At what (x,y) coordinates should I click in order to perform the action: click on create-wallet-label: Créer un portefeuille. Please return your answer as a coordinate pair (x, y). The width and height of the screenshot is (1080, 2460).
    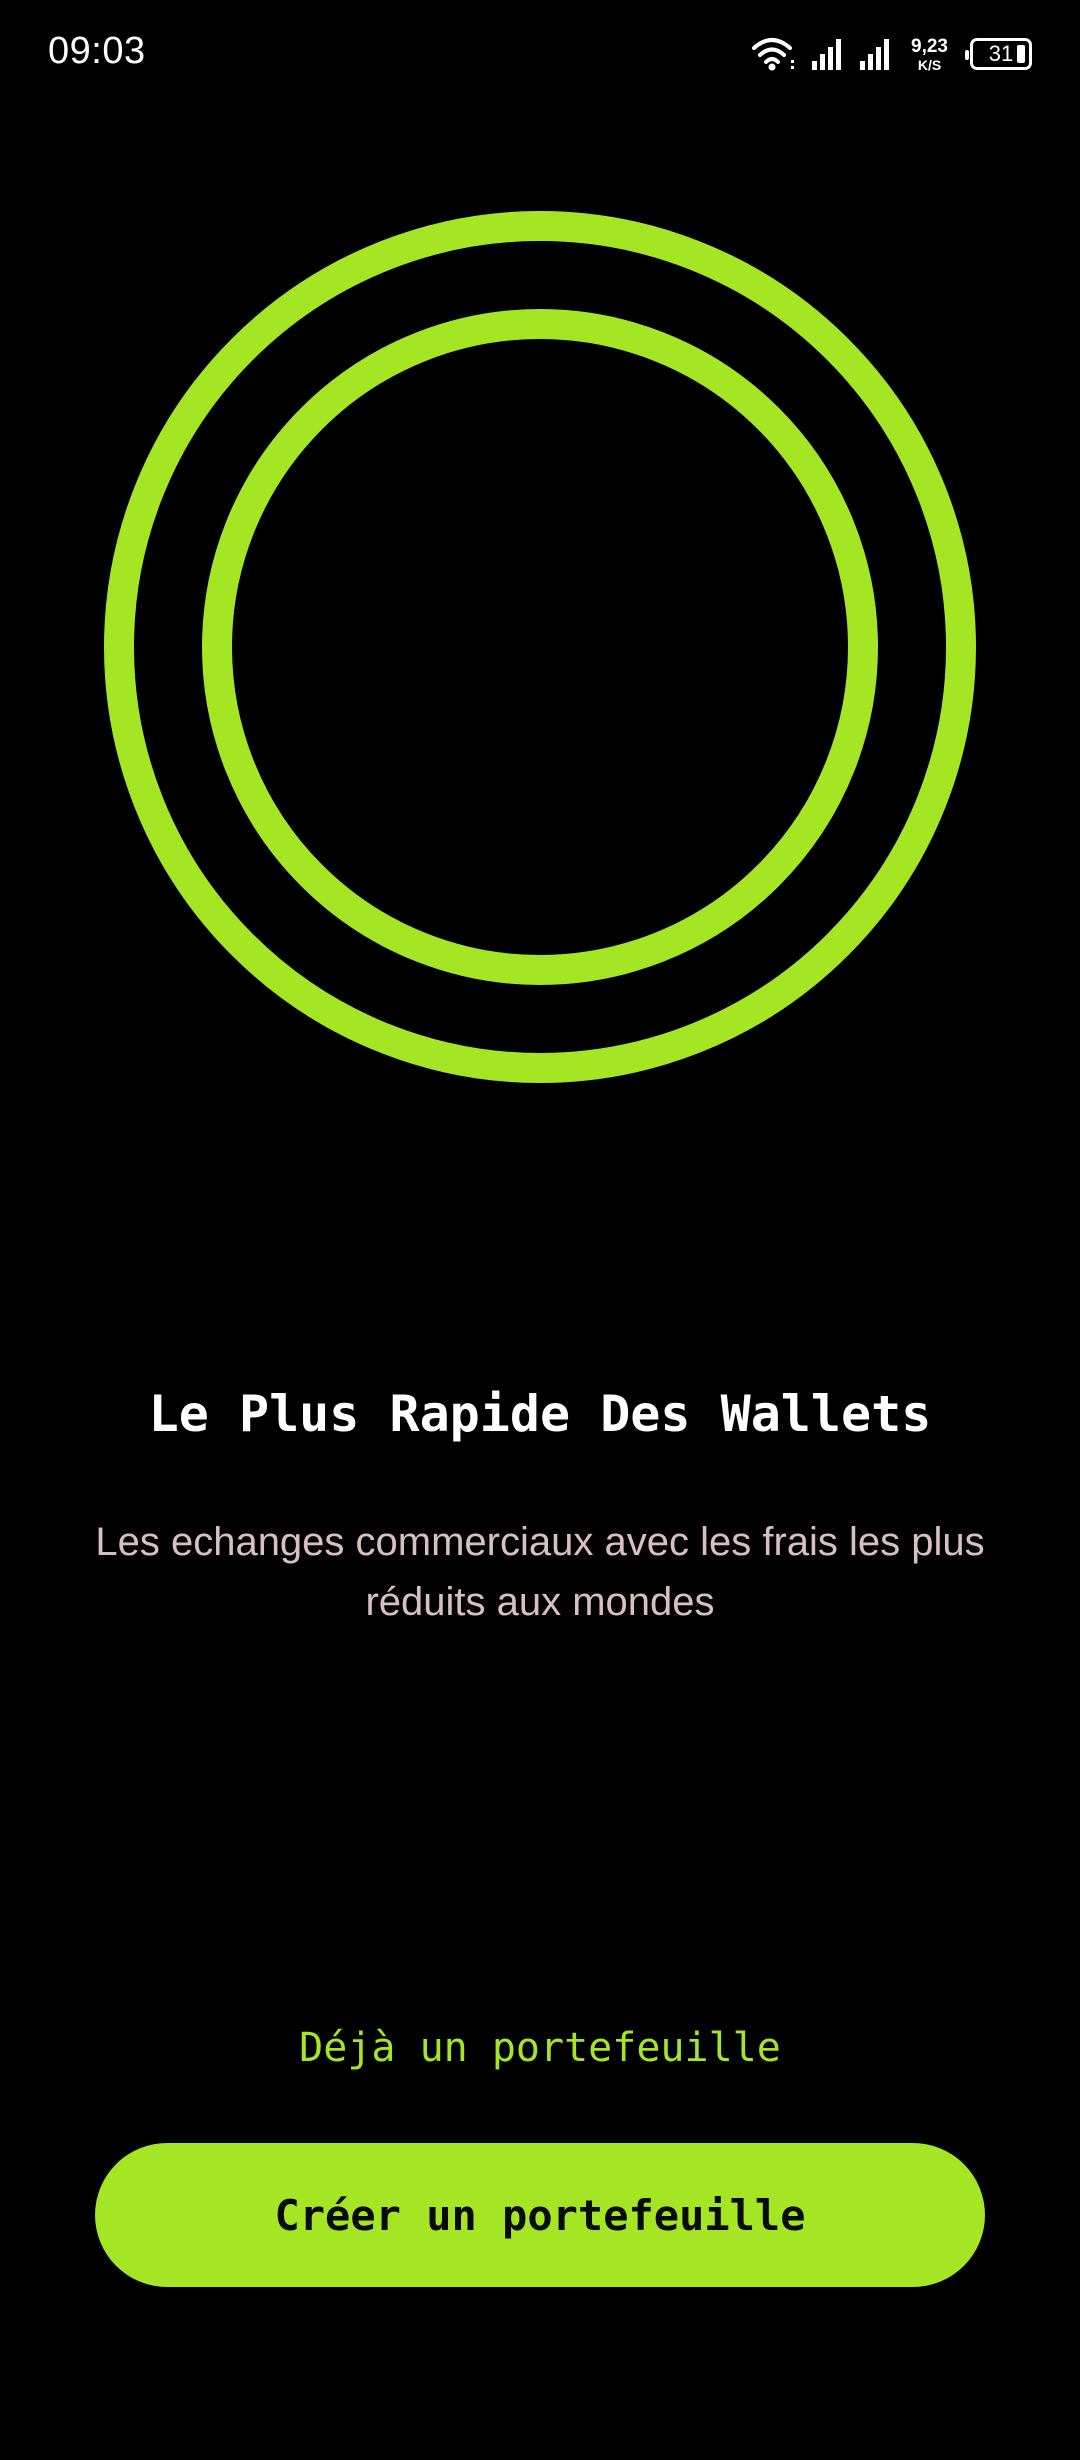
    Looking at the image, I should click on (540, 2215).